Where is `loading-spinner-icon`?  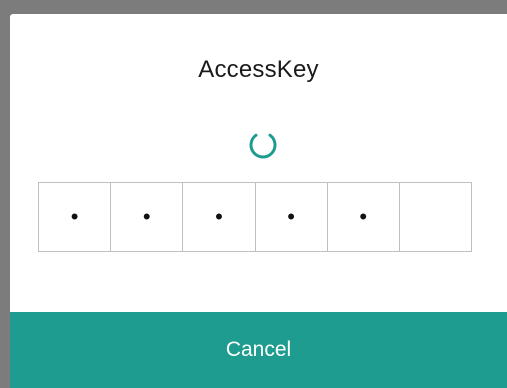
loading-spinner-icon is located at coordinates (263, 146).